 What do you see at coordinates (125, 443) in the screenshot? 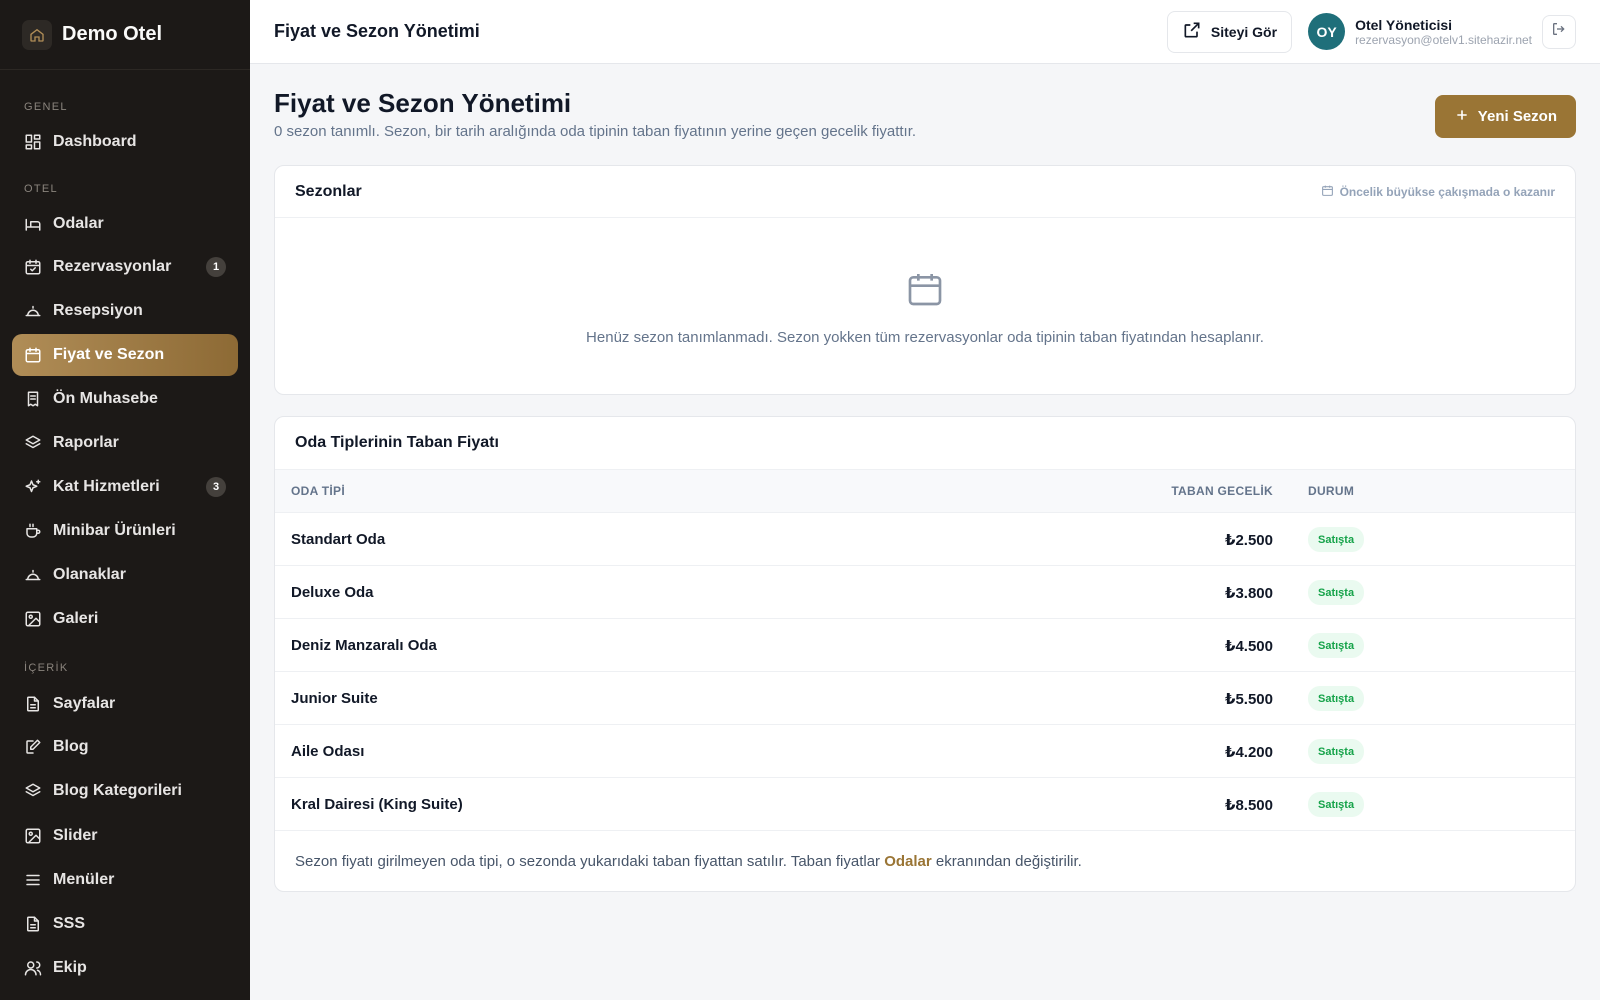
I see `sidebar-item-raporlar: Raporlar` at bounding box center [125, 443].